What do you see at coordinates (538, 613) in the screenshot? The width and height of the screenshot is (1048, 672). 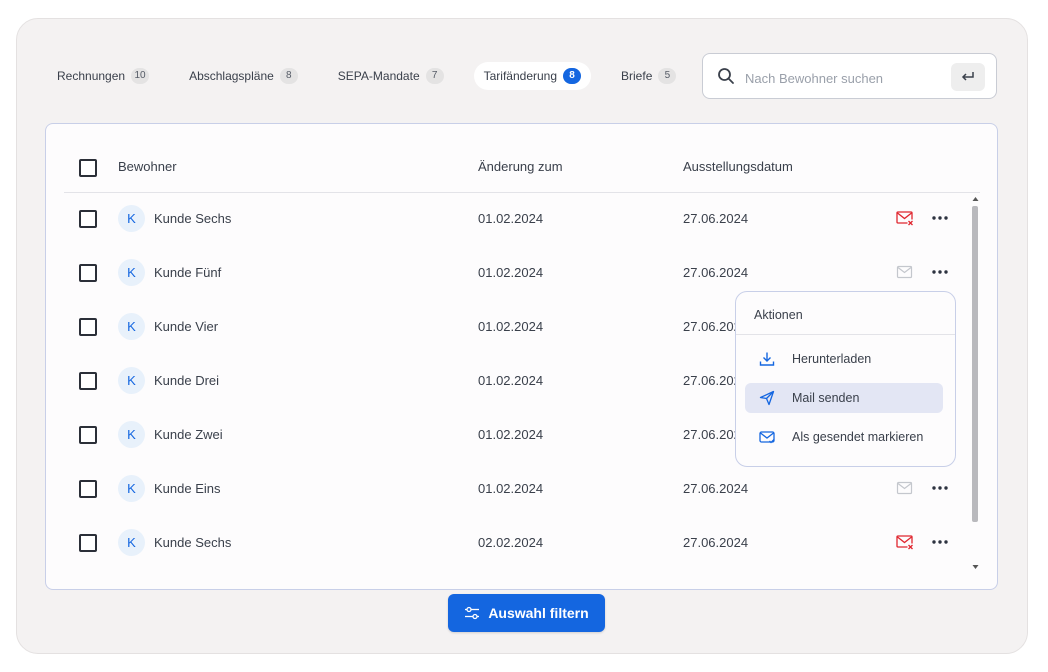 I see `filter-button-label: Auswahl filtern` at bounding box center [538, 613].